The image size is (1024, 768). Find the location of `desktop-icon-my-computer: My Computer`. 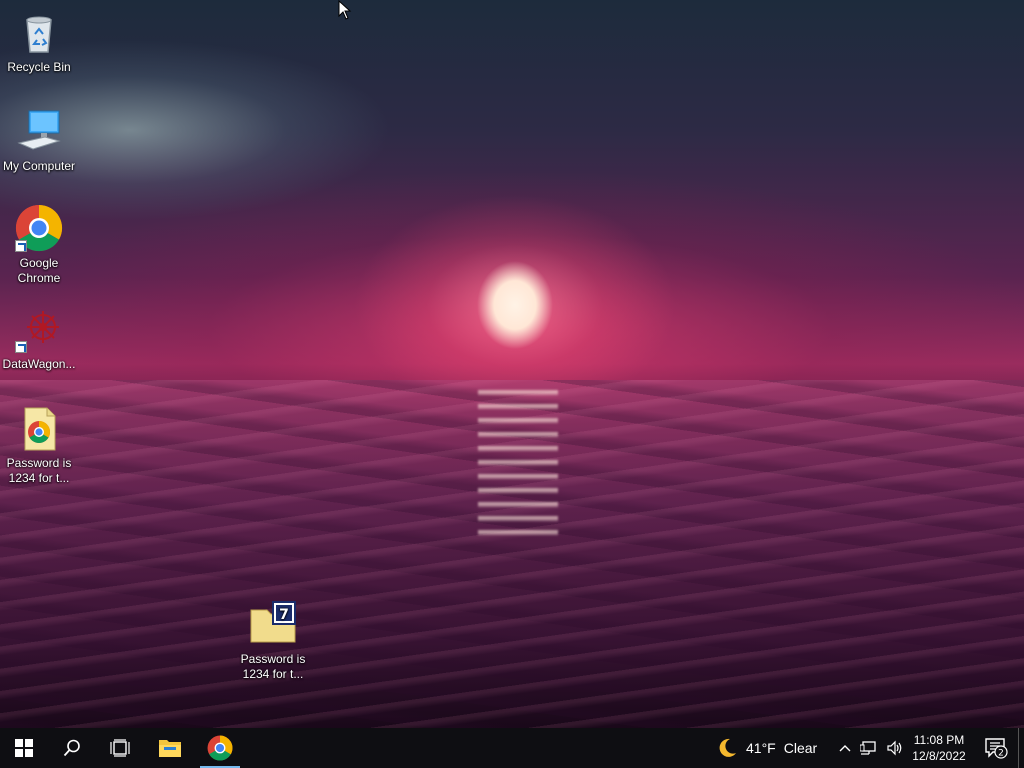

desktop-icon-my-computer: My Computer is located at coordinates (39, 140).